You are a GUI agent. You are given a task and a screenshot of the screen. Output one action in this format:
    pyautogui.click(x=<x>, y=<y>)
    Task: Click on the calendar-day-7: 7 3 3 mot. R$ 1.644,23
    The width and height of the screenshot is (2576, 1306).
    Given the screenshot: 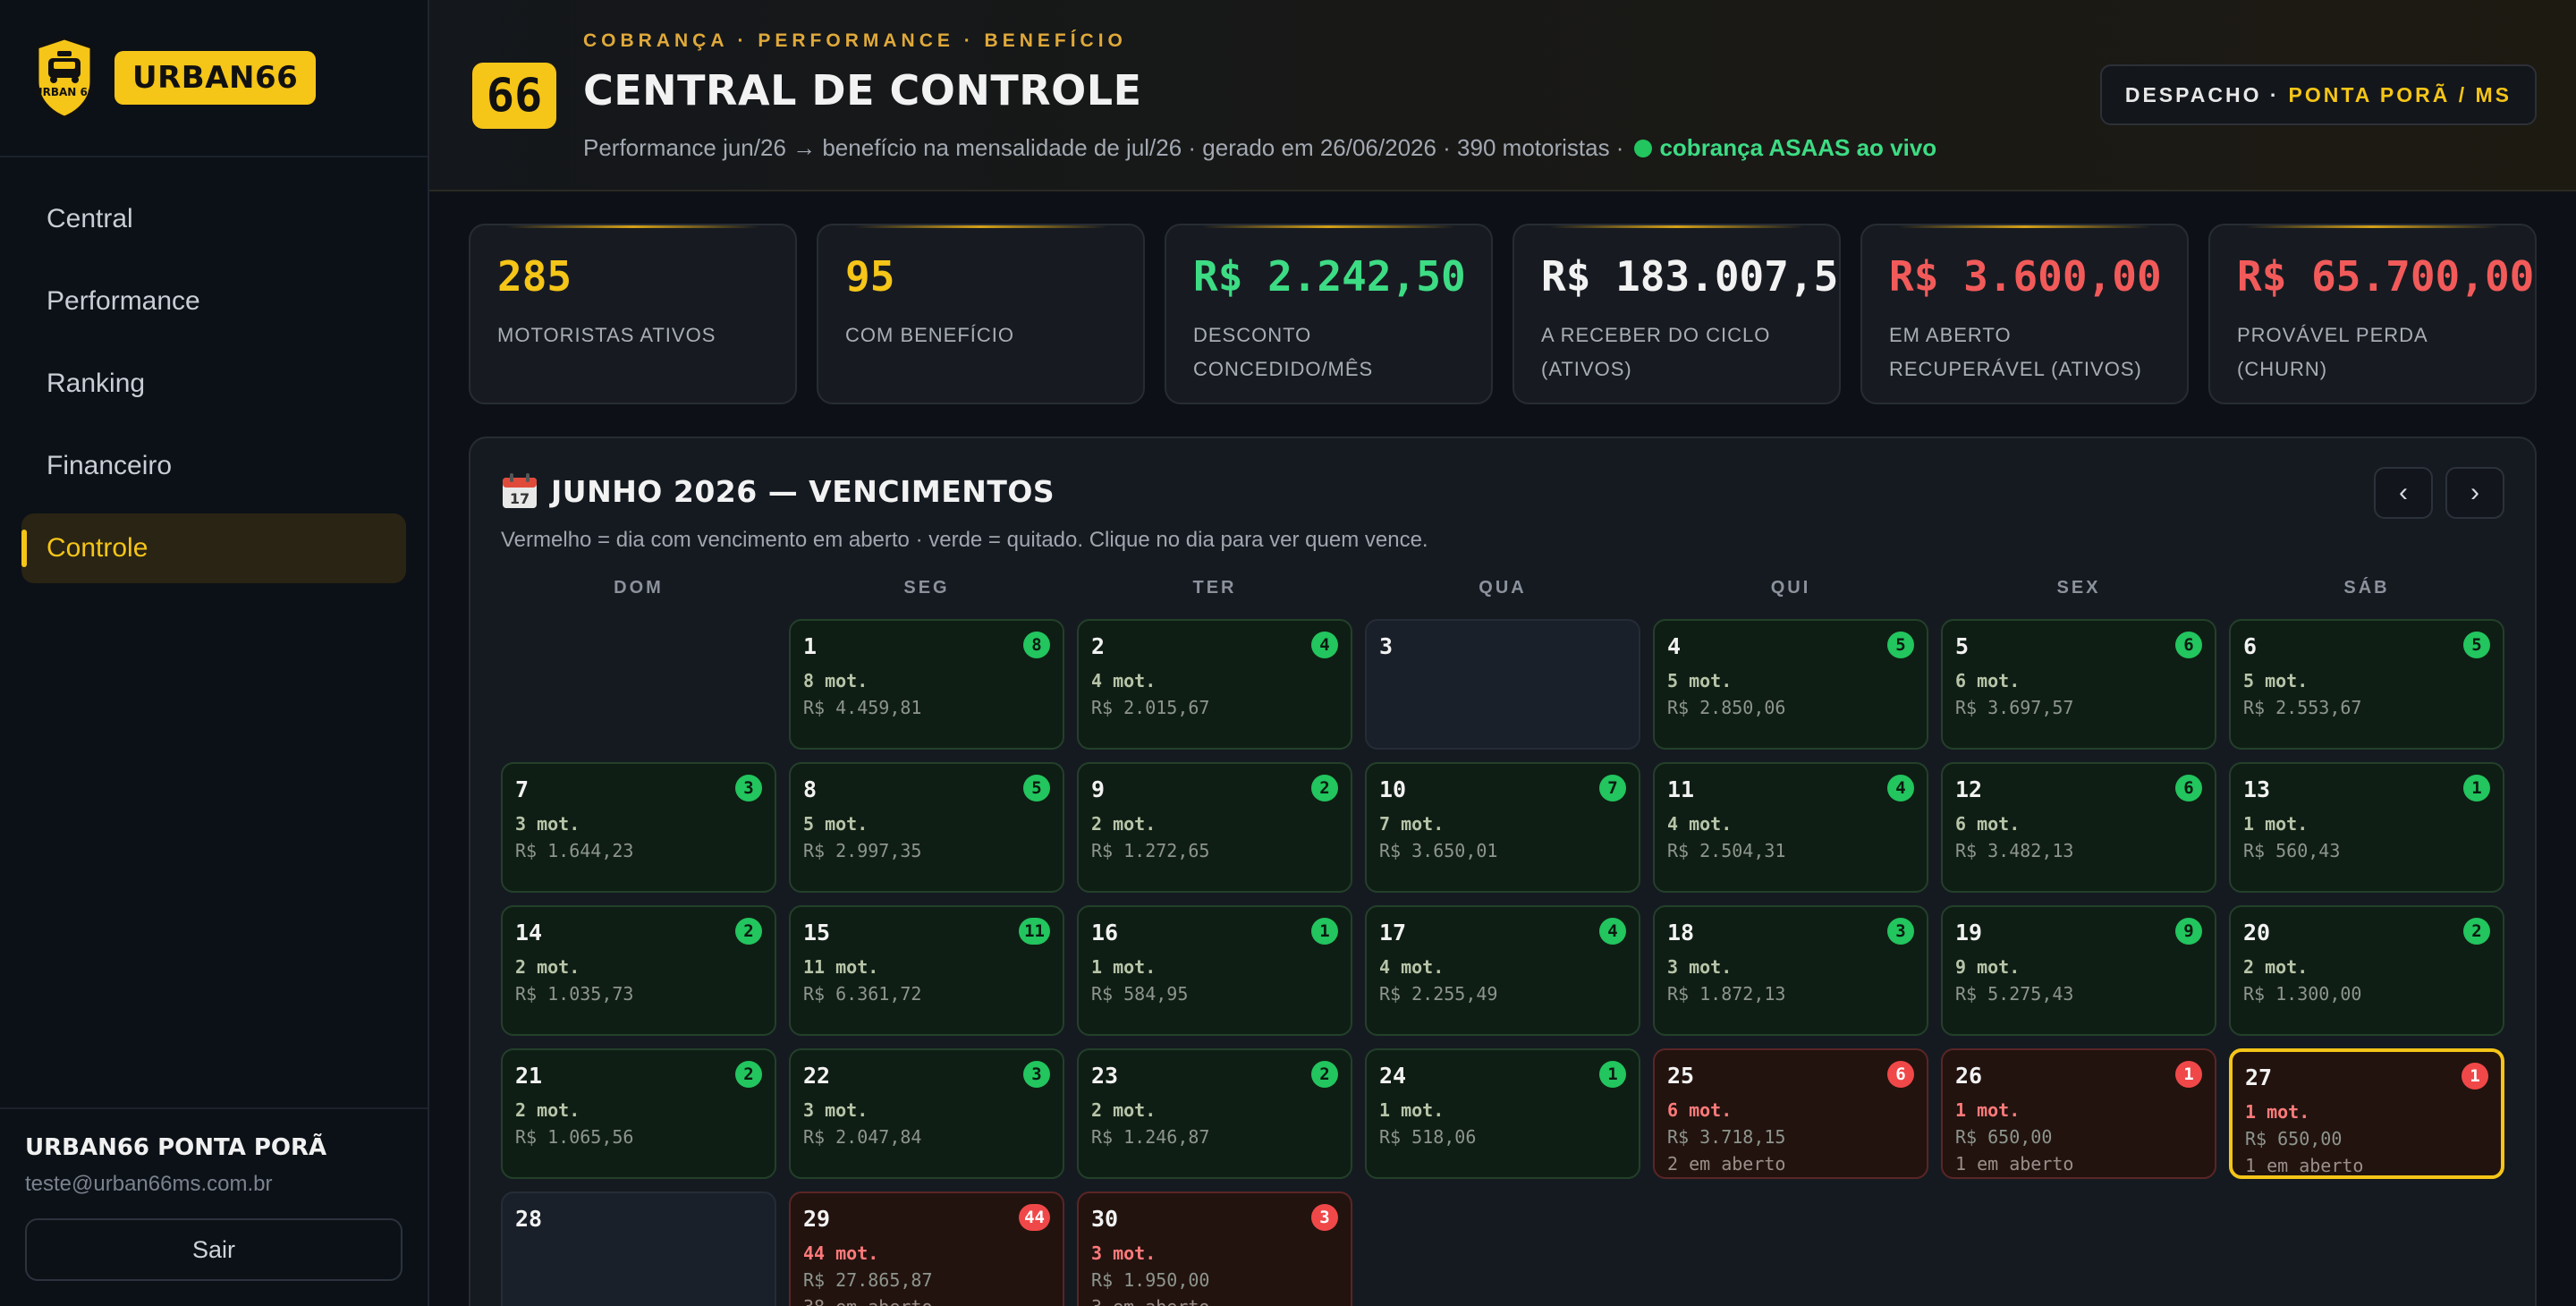 What is the action you would take?
    pyautogui.click(x=638, y=828)
    